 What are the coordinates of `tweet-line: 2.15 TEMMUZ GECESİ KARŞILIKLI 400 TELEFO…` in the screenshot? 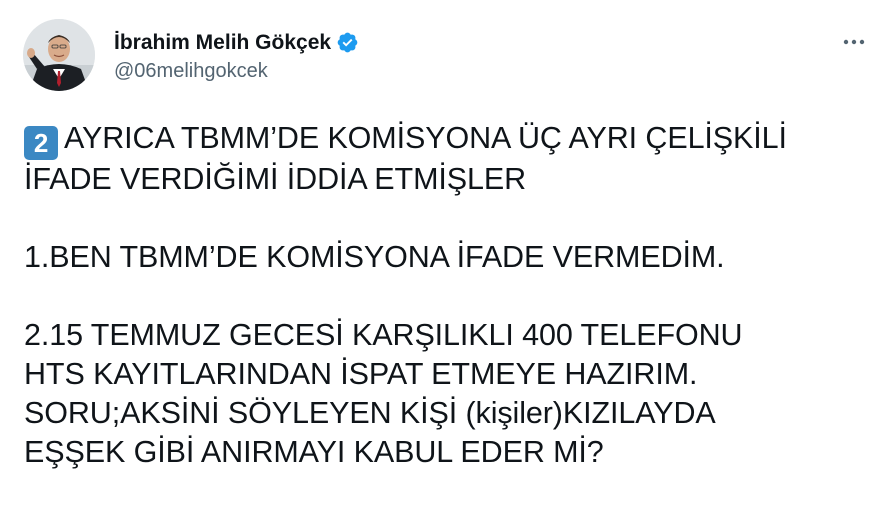 It's located at (383, 335).